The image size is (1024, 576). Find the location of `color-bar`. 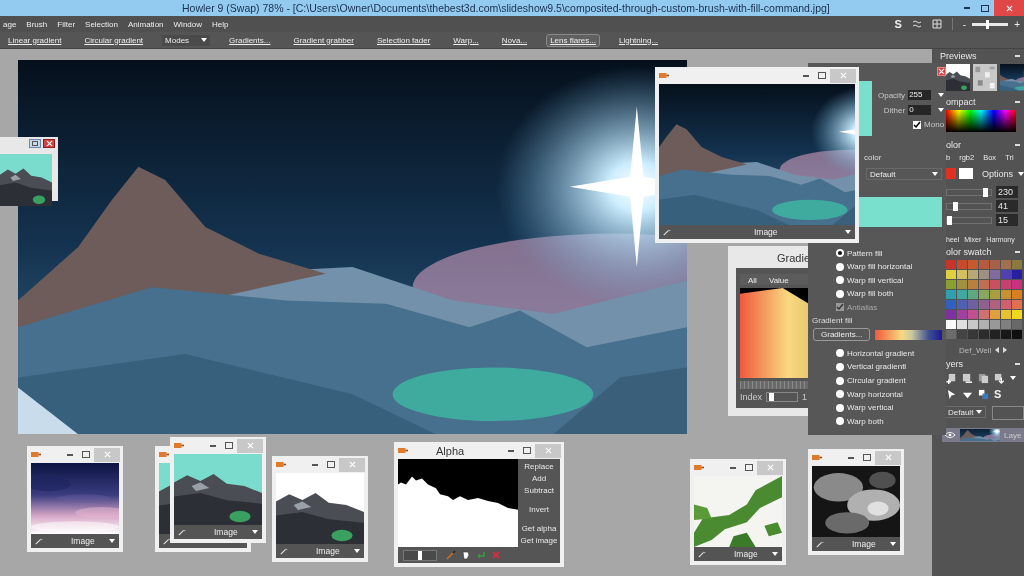

color-bar is located at coordinates (900, 212).